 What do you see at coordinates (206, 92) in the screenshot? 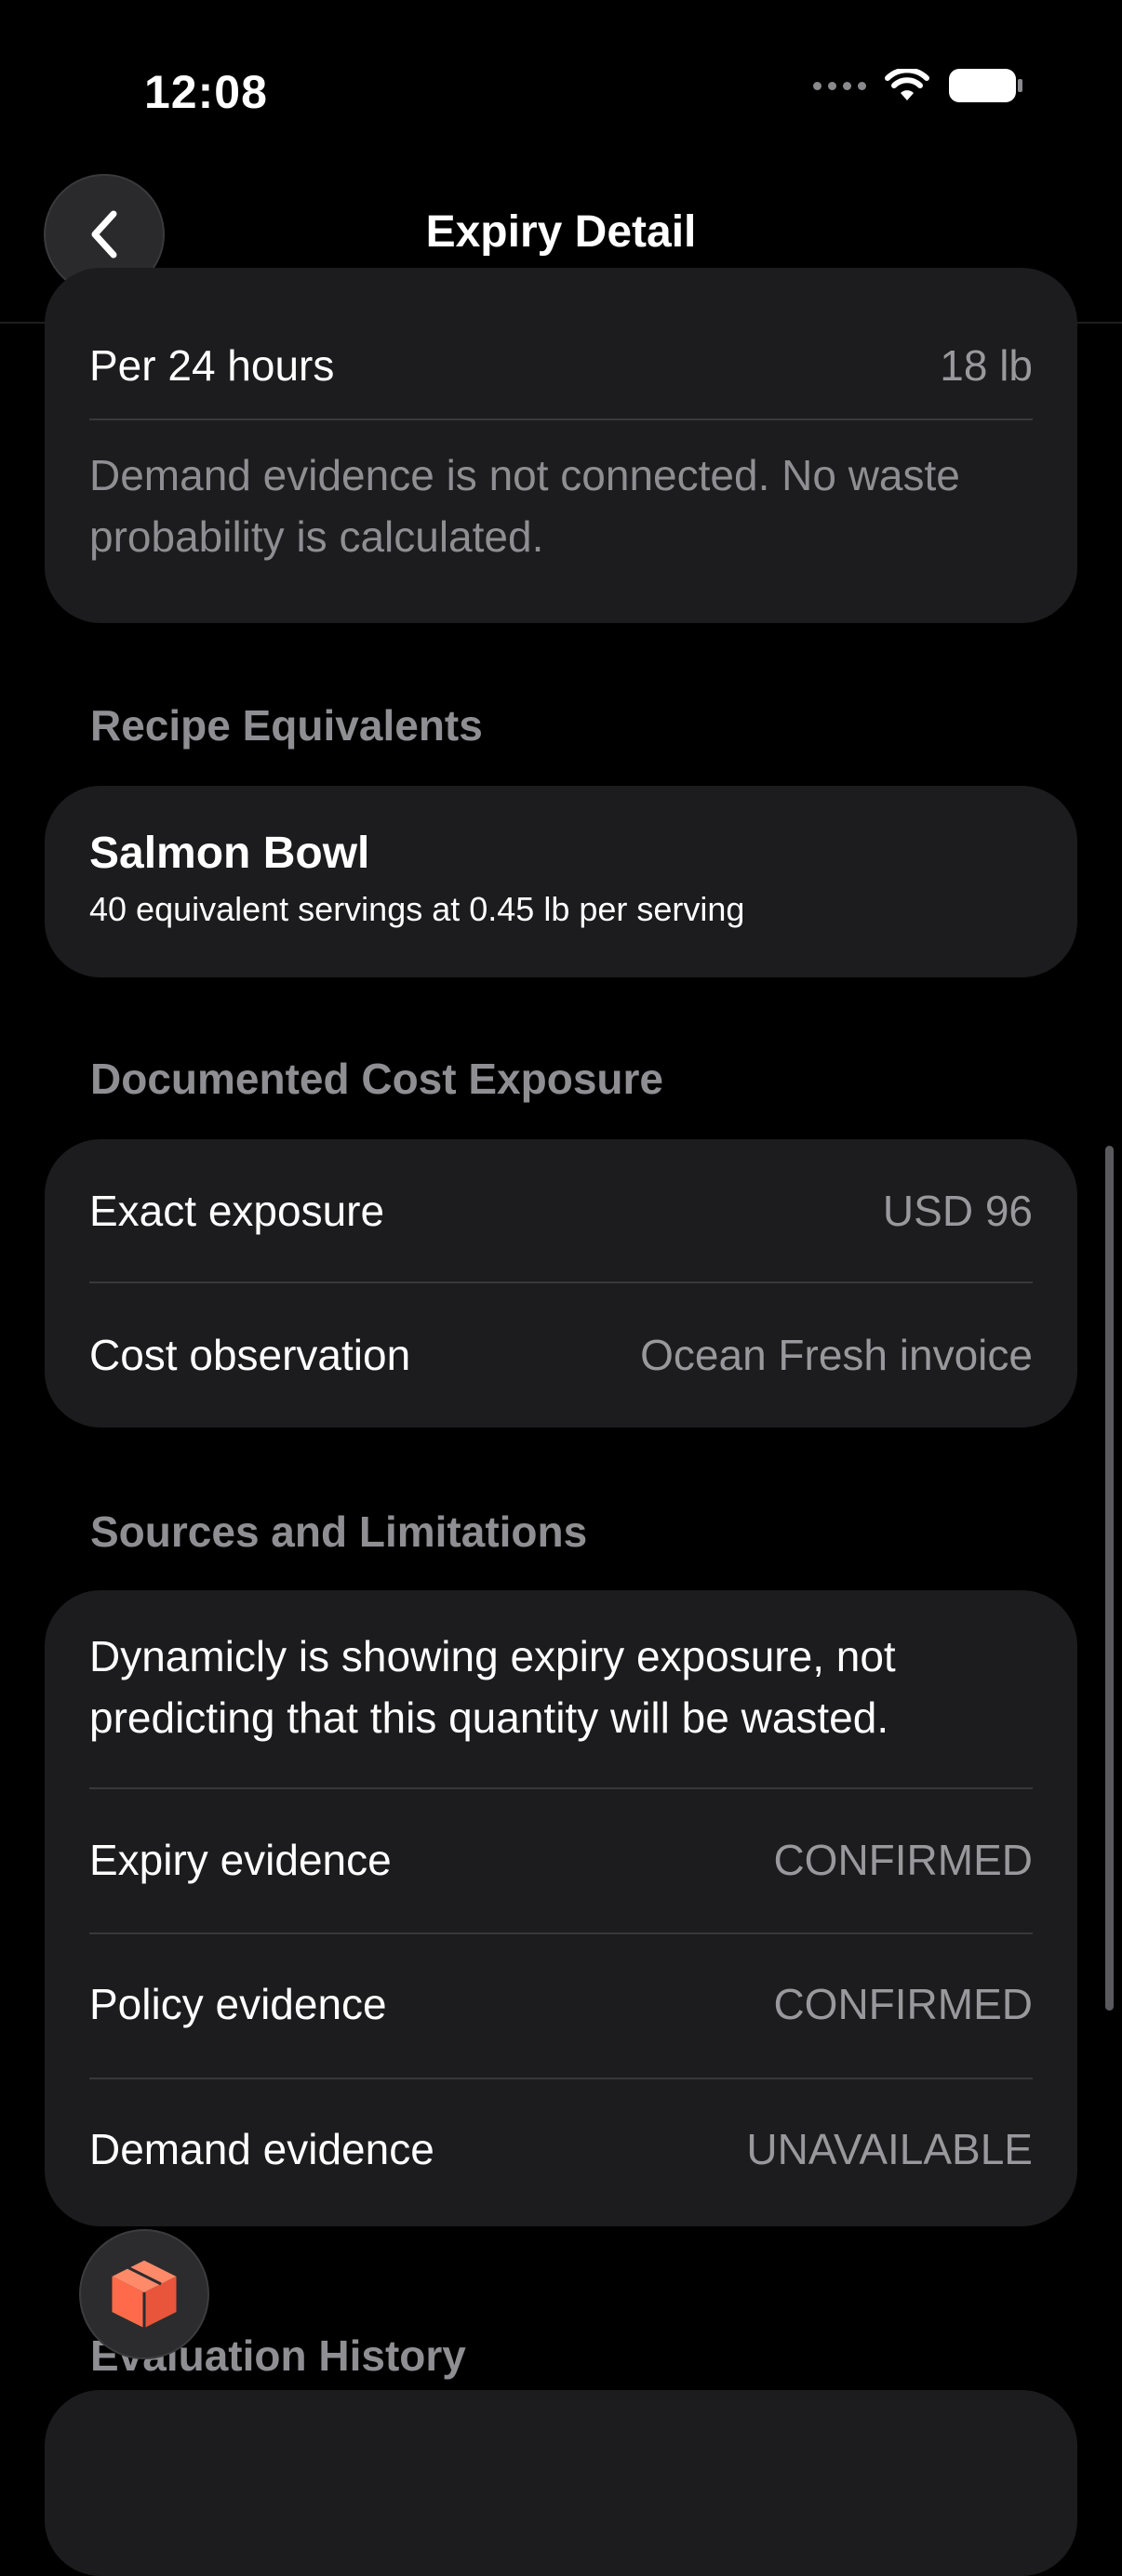
I see `status-time: 12:08` at bounding box center [206, 92].